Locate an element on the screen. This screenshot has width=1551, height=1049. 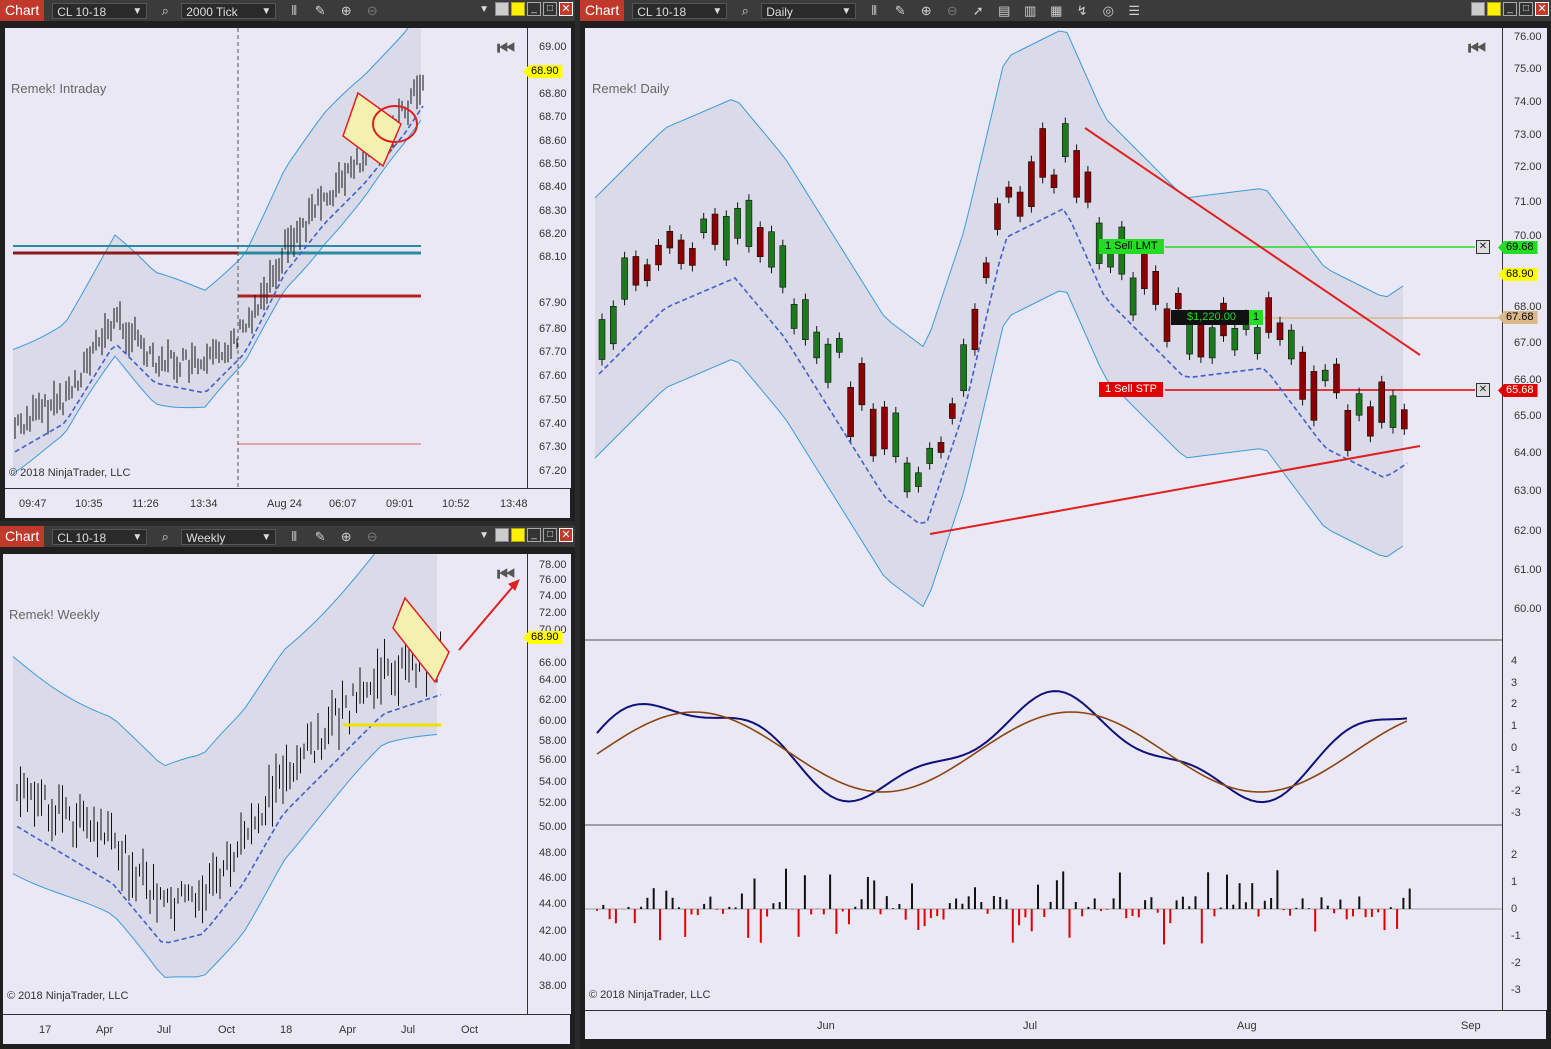
sell-limit-order: 1 Sell LMT is located at coordinates (1131, 246).